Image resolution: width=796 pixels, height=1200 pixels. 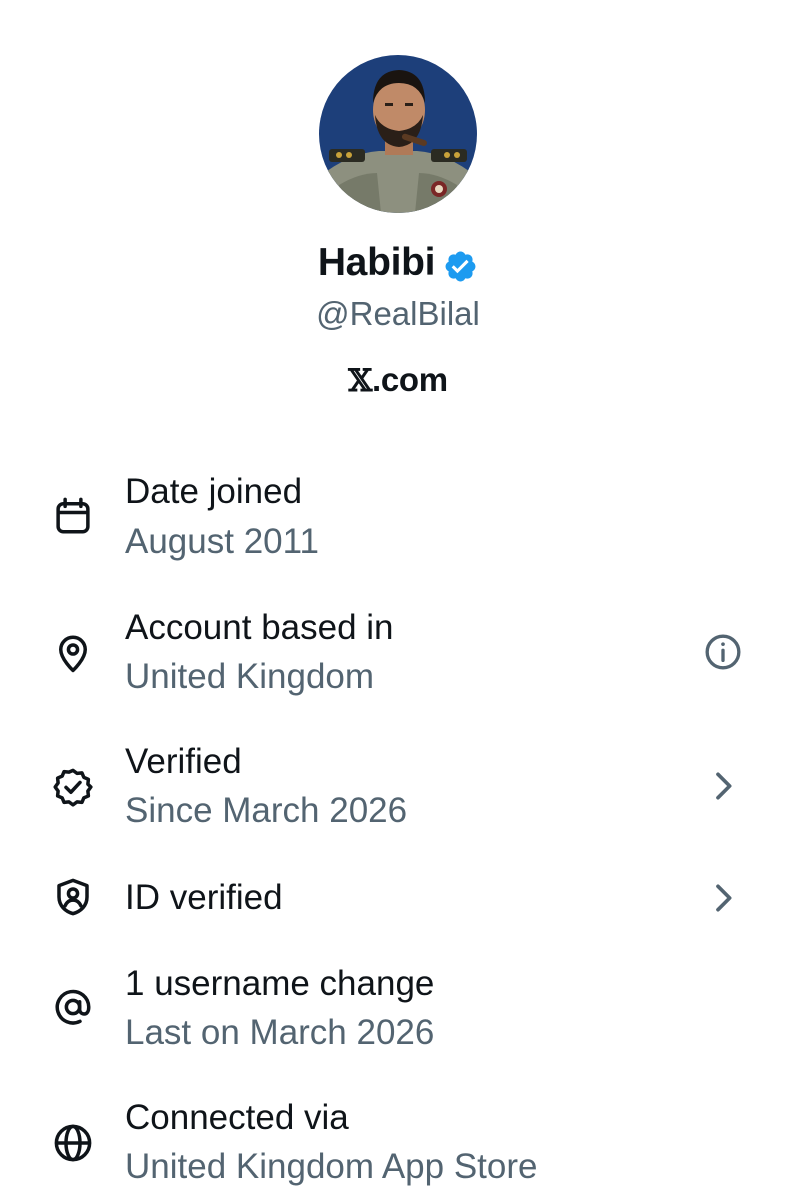 What do you see at coordinates (214, 491) in the screenshot?
I see `about-row-title: Date joined` at bounding box center [214, 491].